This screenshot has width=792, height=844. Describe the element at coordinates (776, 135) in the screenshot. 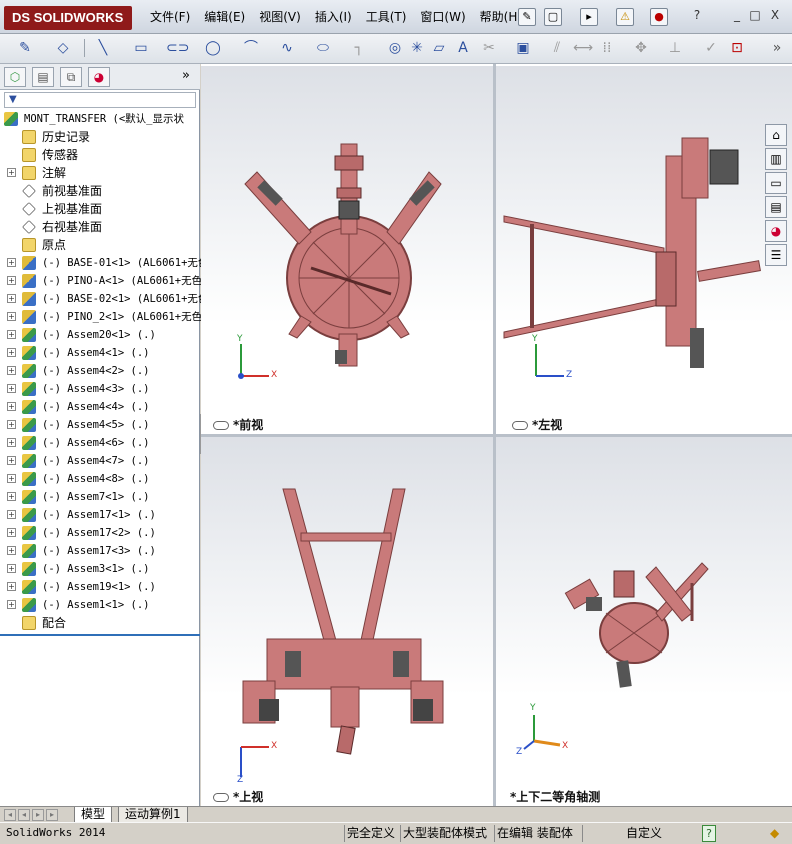

I see `home-icon: ⌂` at that location.